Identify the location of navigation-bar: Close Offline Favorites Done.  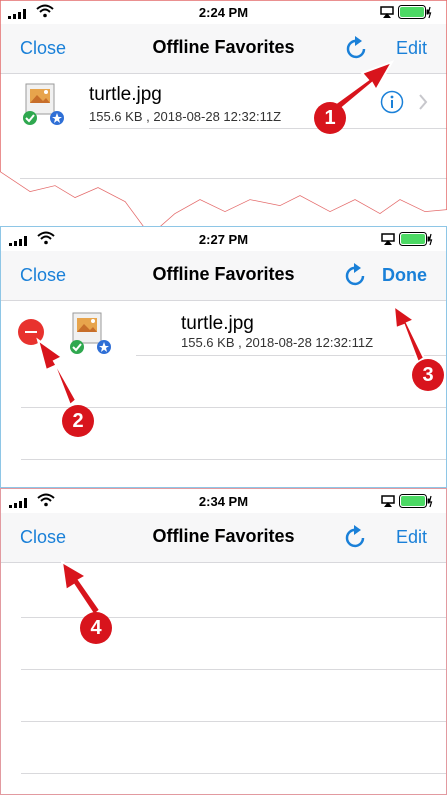
(223, 276).